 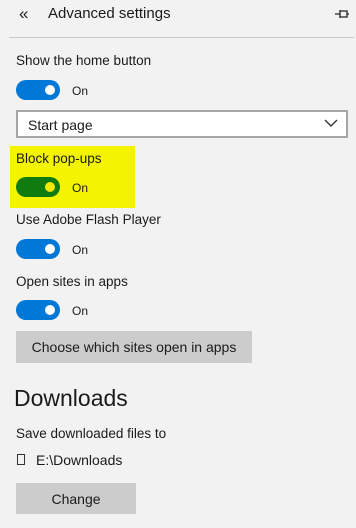 I want to click on change-button: Change, so click(x=76, y=498).